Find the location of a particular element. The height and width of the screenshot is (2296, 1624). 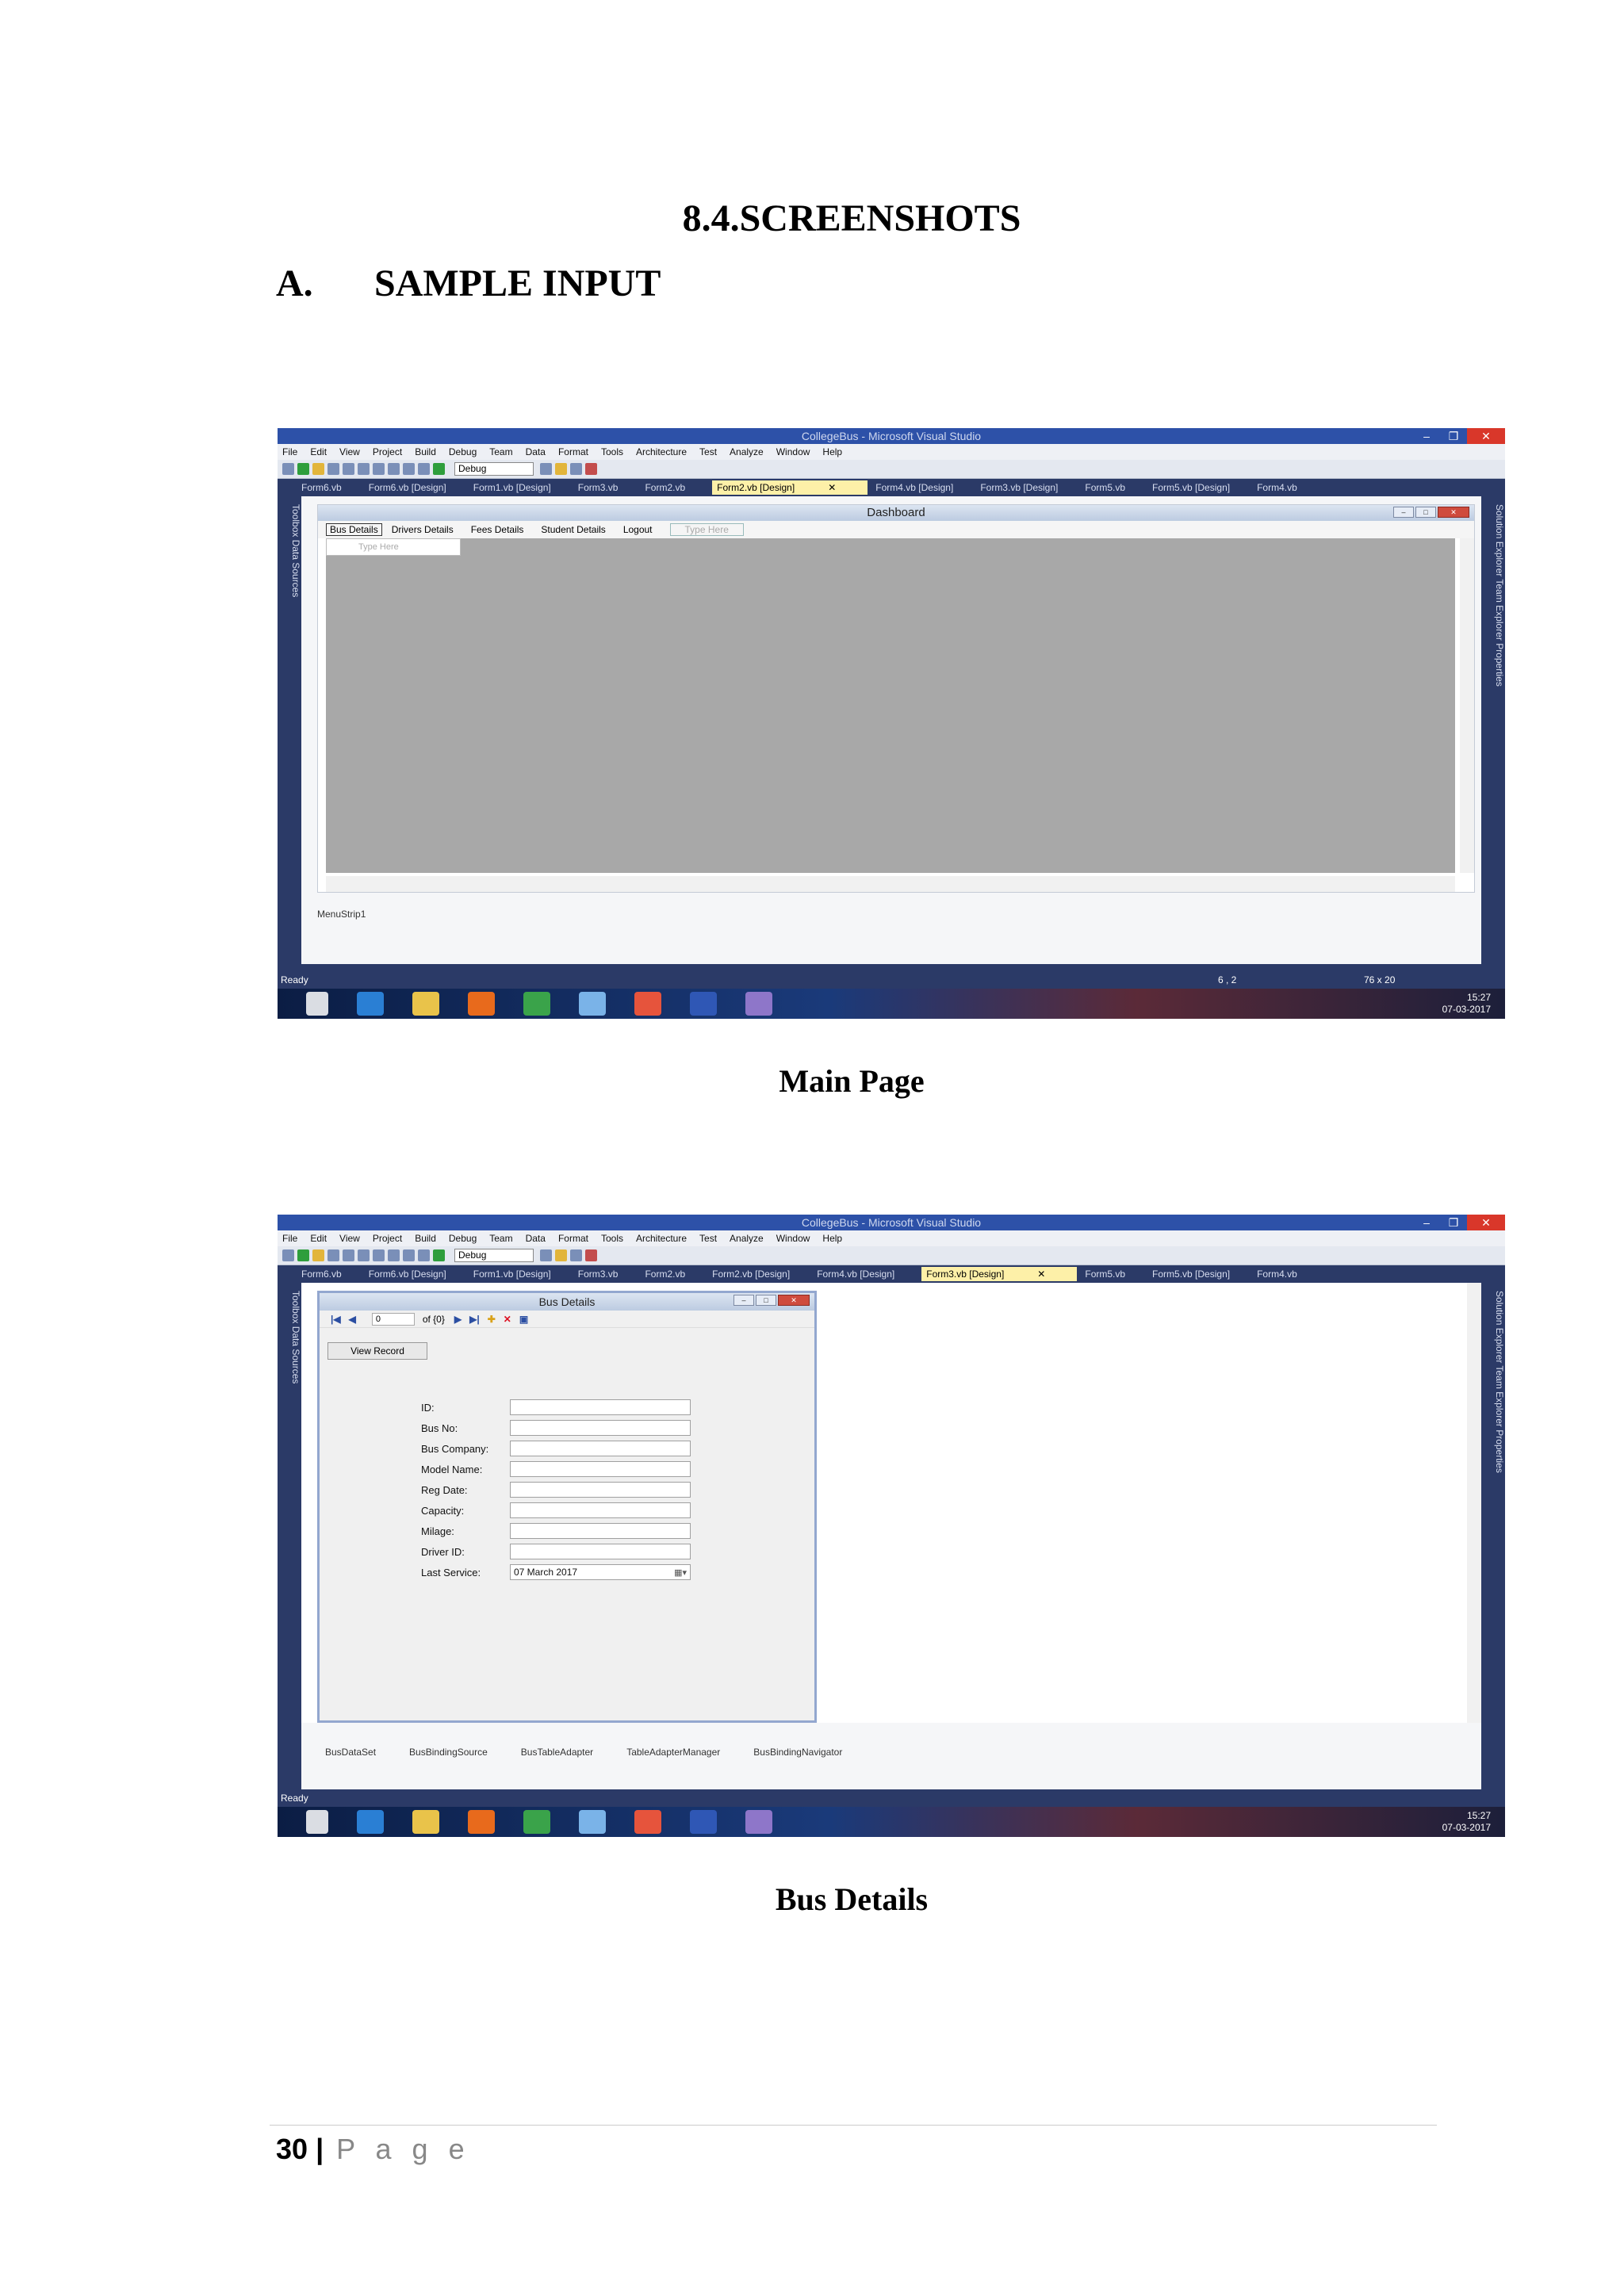

tab-form2-design: Form2.vb [Design] is located at coordinates (751, 1274).